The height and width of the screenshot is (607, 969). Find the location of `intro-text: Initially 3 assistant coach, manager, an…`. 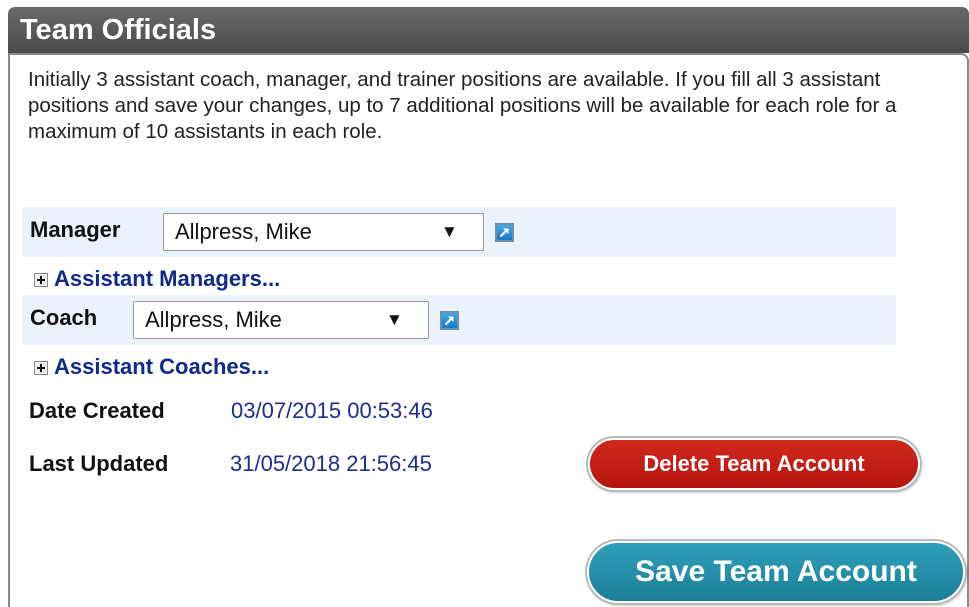

intro-text: Initially 3 assistant coach, manager, an… is located at coordinates (462, 105).